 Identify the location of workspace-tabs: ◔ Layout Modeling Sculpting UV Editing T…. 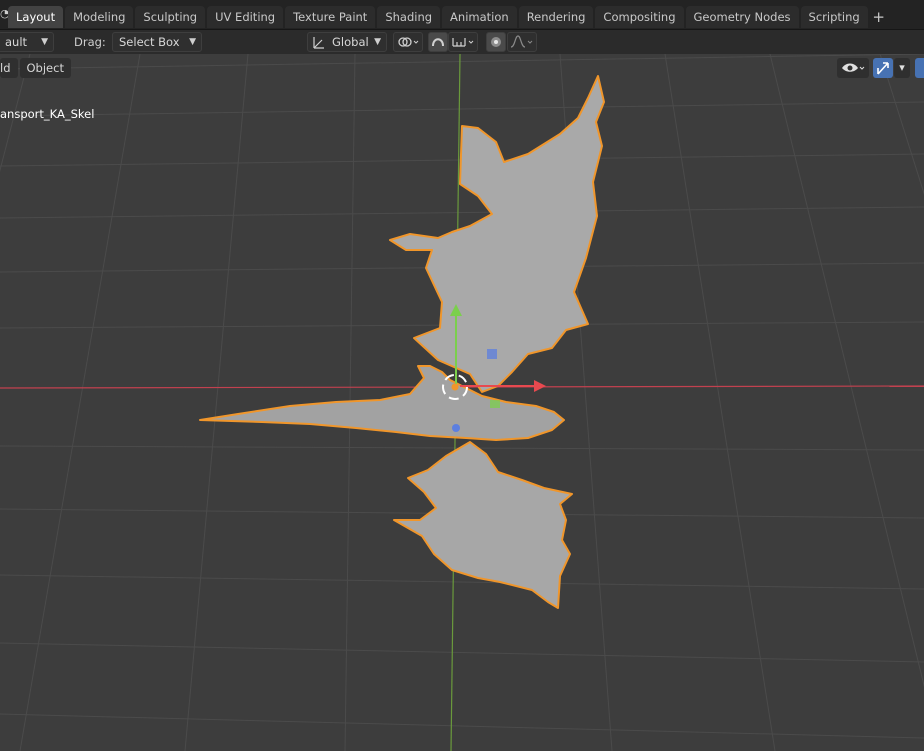
(444, 17).